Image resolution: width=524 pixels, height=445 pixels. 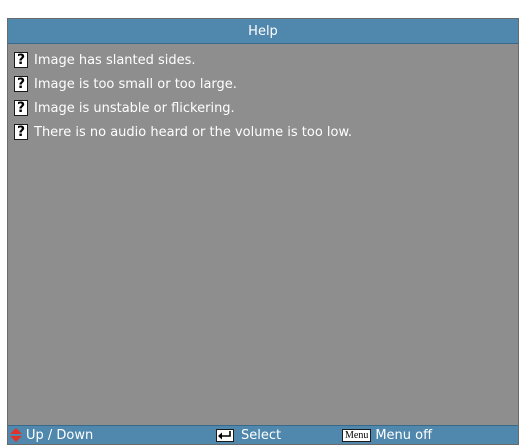 What do you see at coordinates (266, 60) in the screenshot?
I see `help-item-slanted-sides: ? Image has slanted sides.` at bounding box center [266, 60].